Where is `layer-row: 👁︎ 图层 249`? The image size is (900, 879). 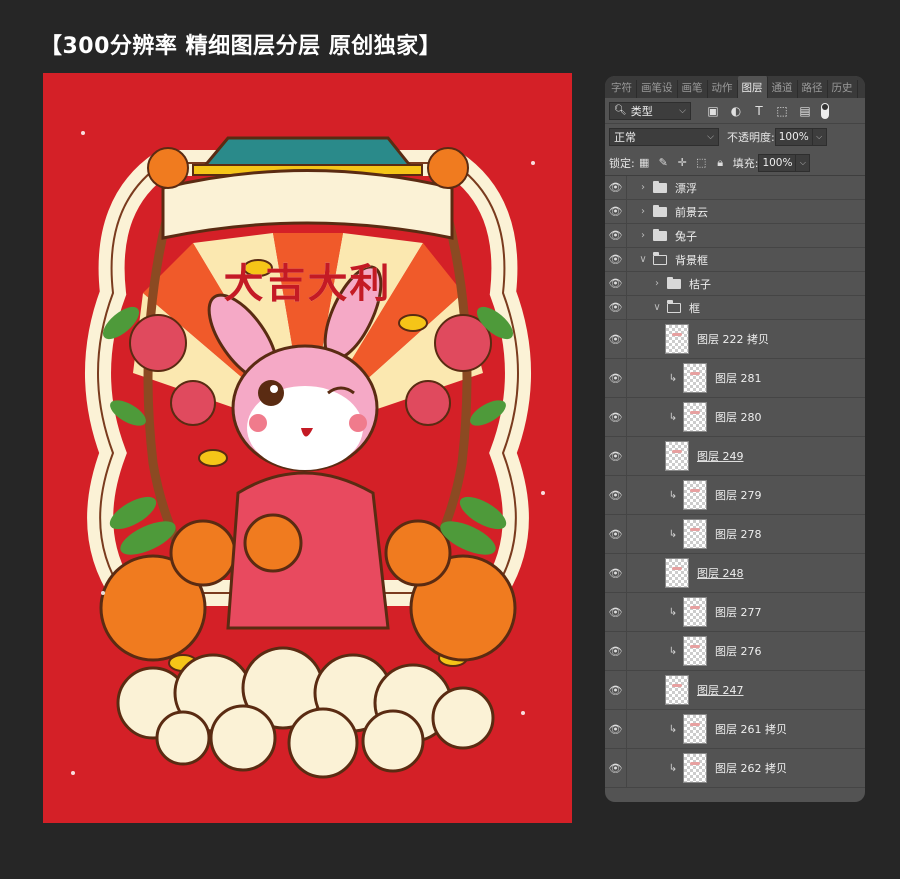 layer-row: 👁︎ 图层 249 is located at coordinates (735, 456).